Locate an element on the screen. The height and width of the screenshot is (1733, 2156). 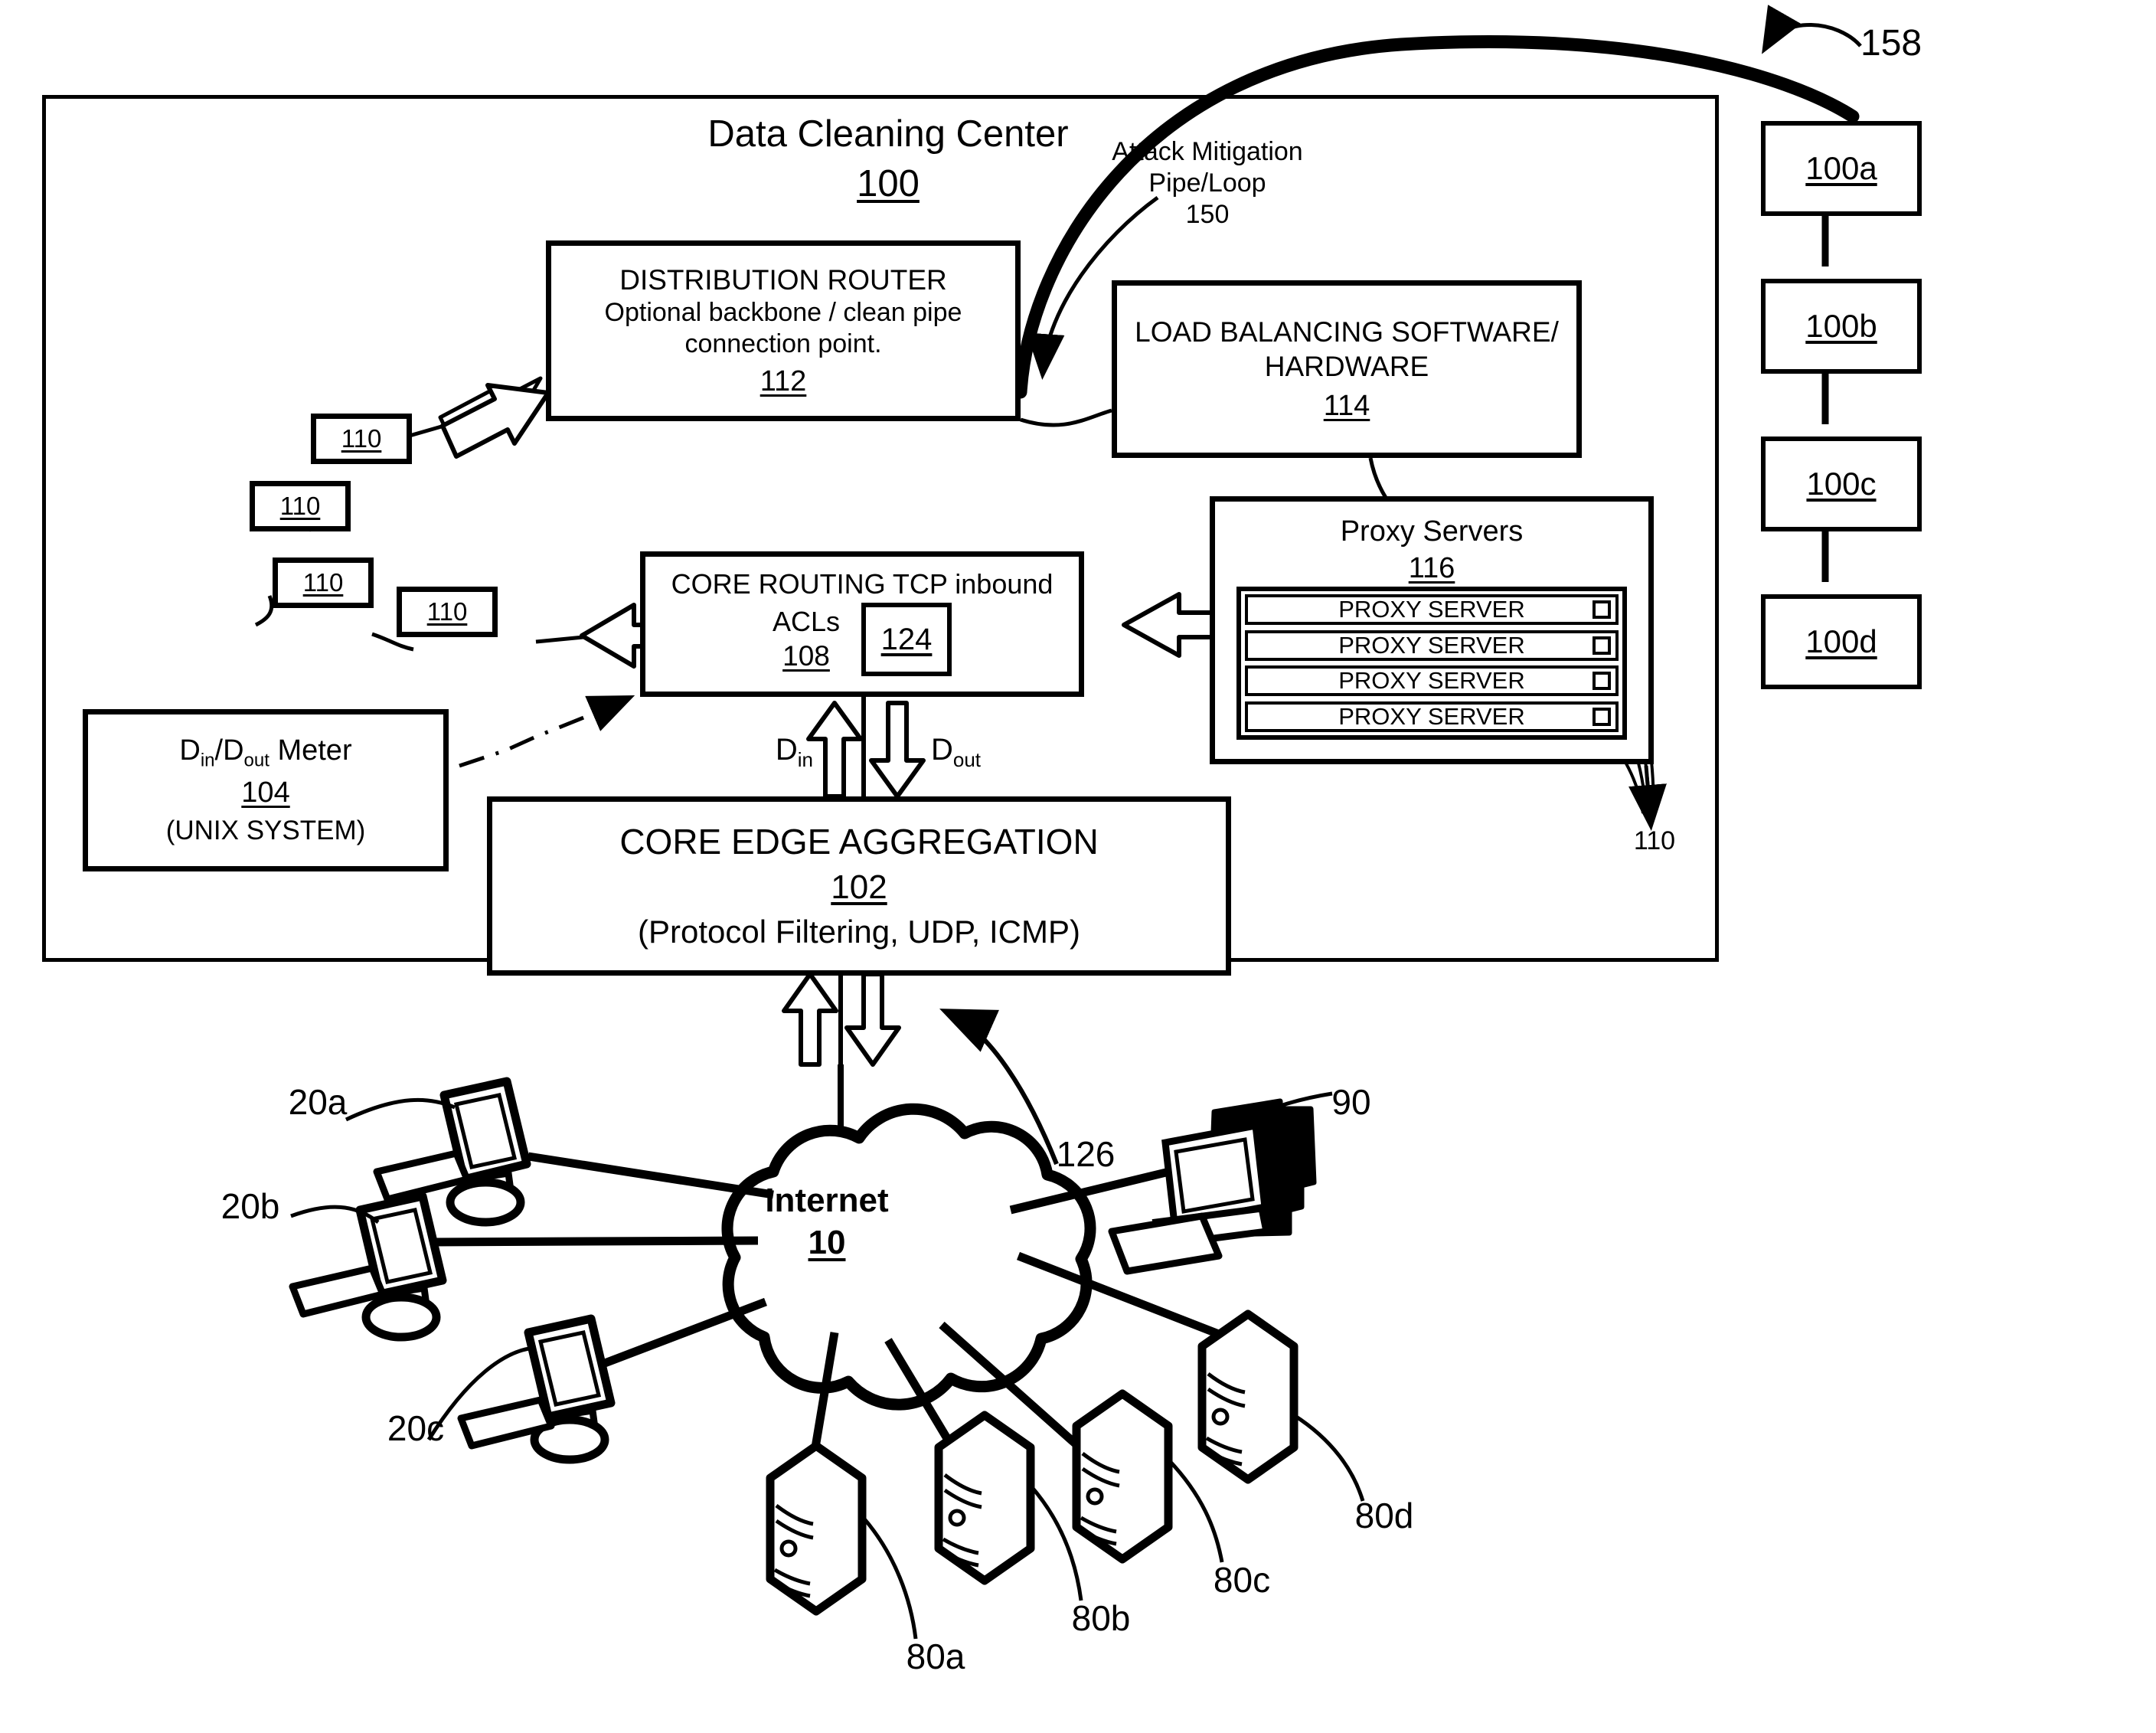
meter-sub: (UNIX SYSTEM) is located at coordinates (265, 831).